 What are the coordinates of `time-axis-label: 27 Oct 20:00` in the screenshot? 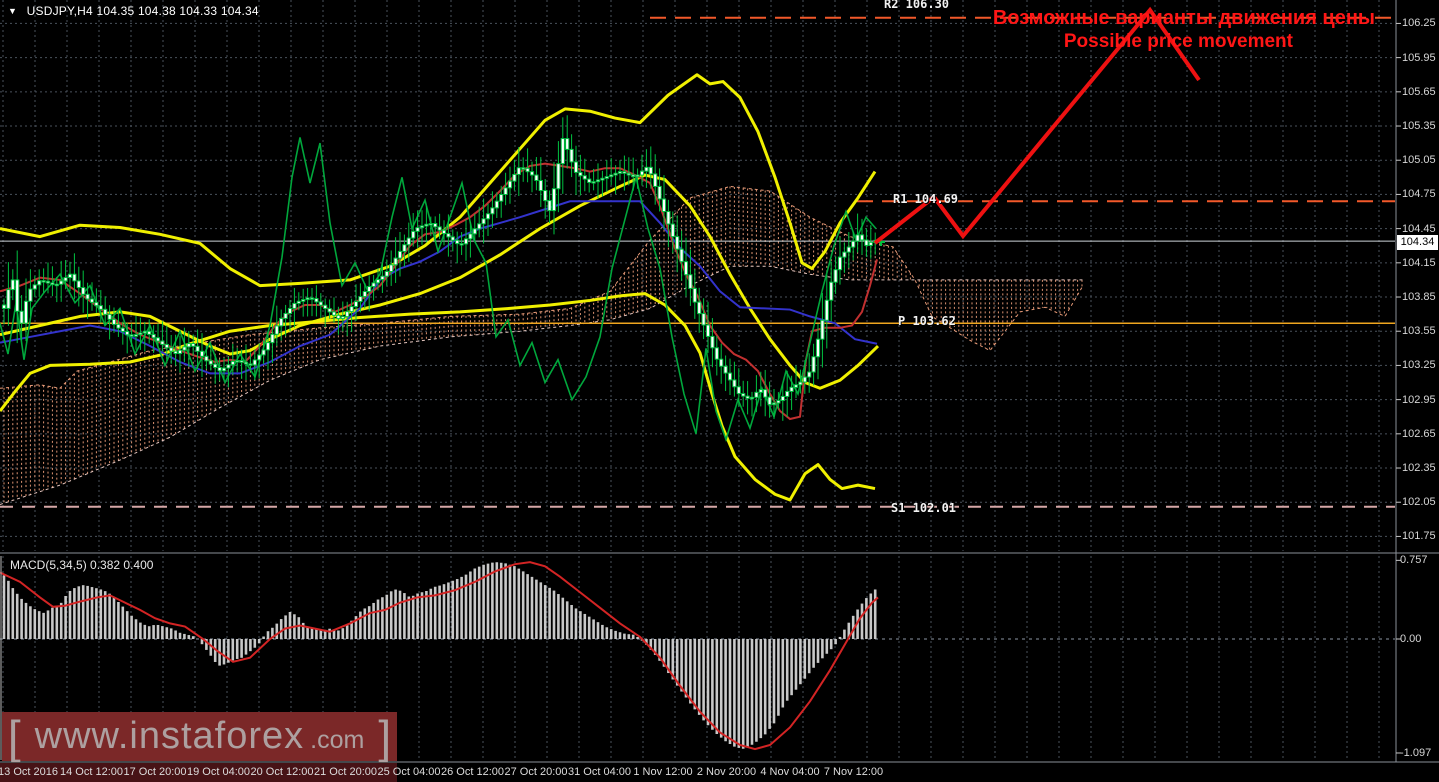 It's located at (536, 772).